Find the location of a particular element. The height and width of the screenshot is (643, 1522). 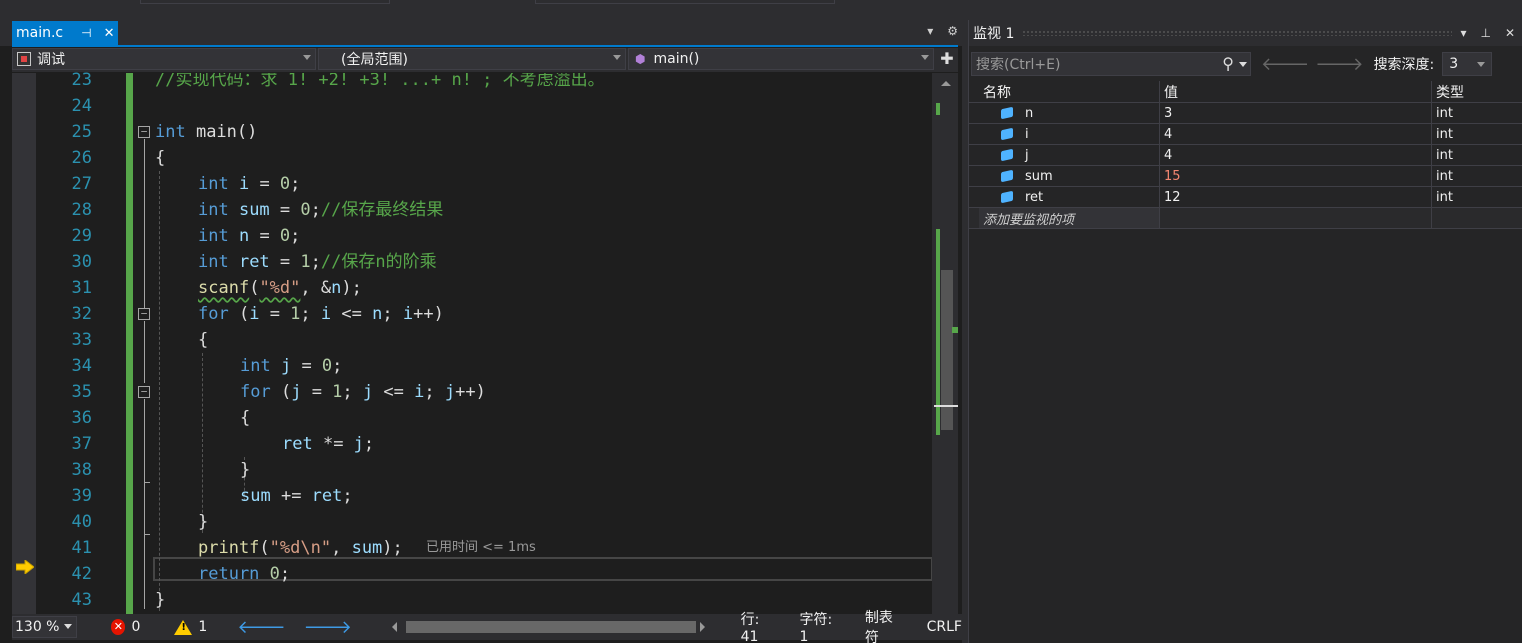

title-grip is located at coordinates (1237, 33).